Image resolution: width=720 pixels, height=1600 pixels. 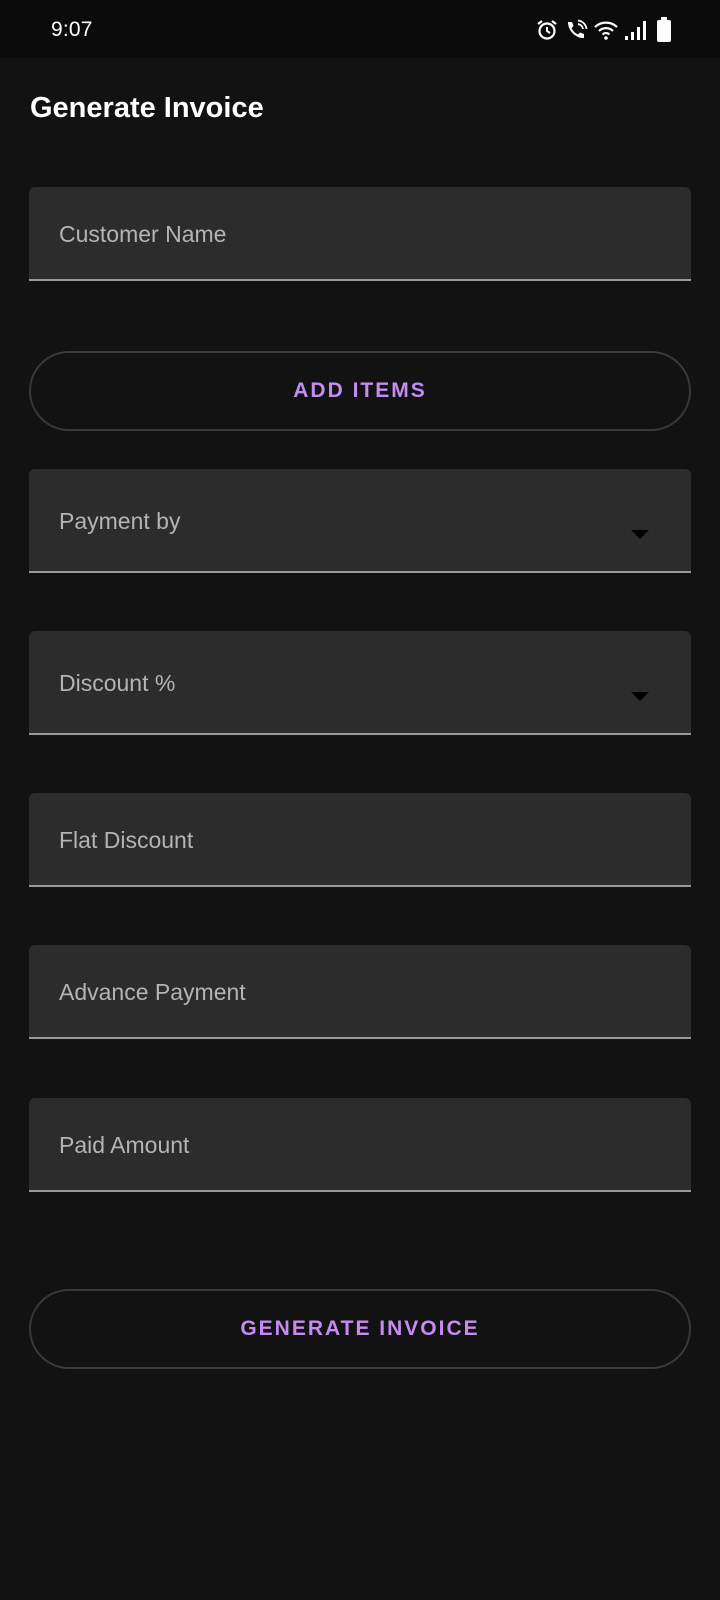 What do you see at coordinates (360, 1145) in the screenshot?
I see `paid-amount-field: Paid Amount` at bounding box center [360, 1145].